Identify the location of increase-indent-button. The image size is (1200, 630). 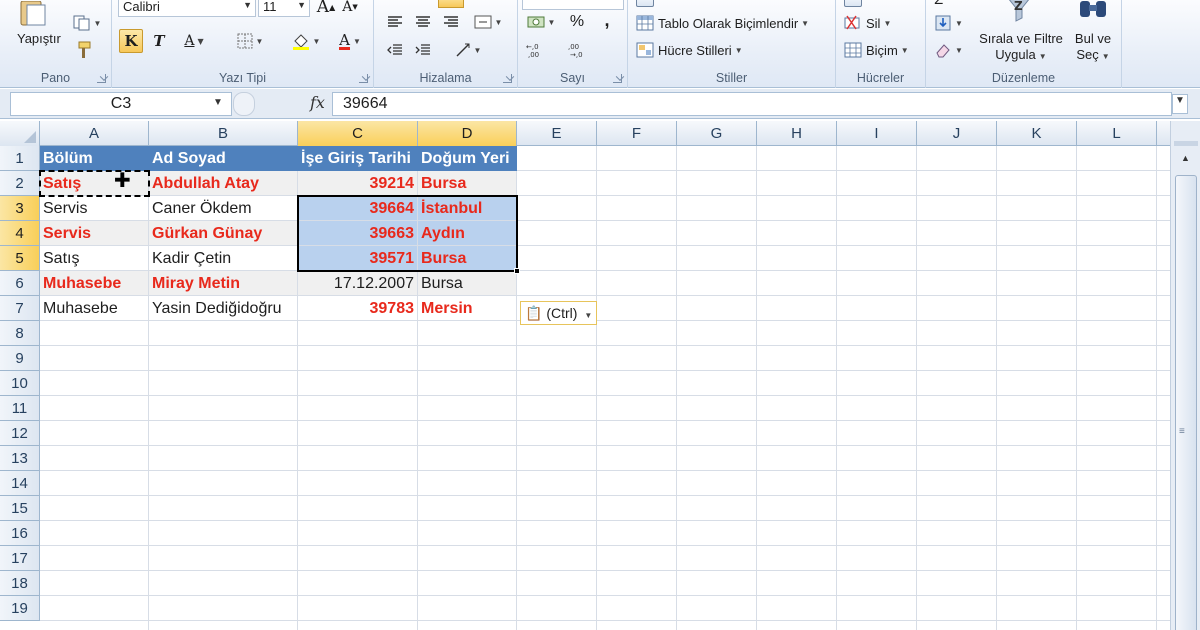
(423, 50).